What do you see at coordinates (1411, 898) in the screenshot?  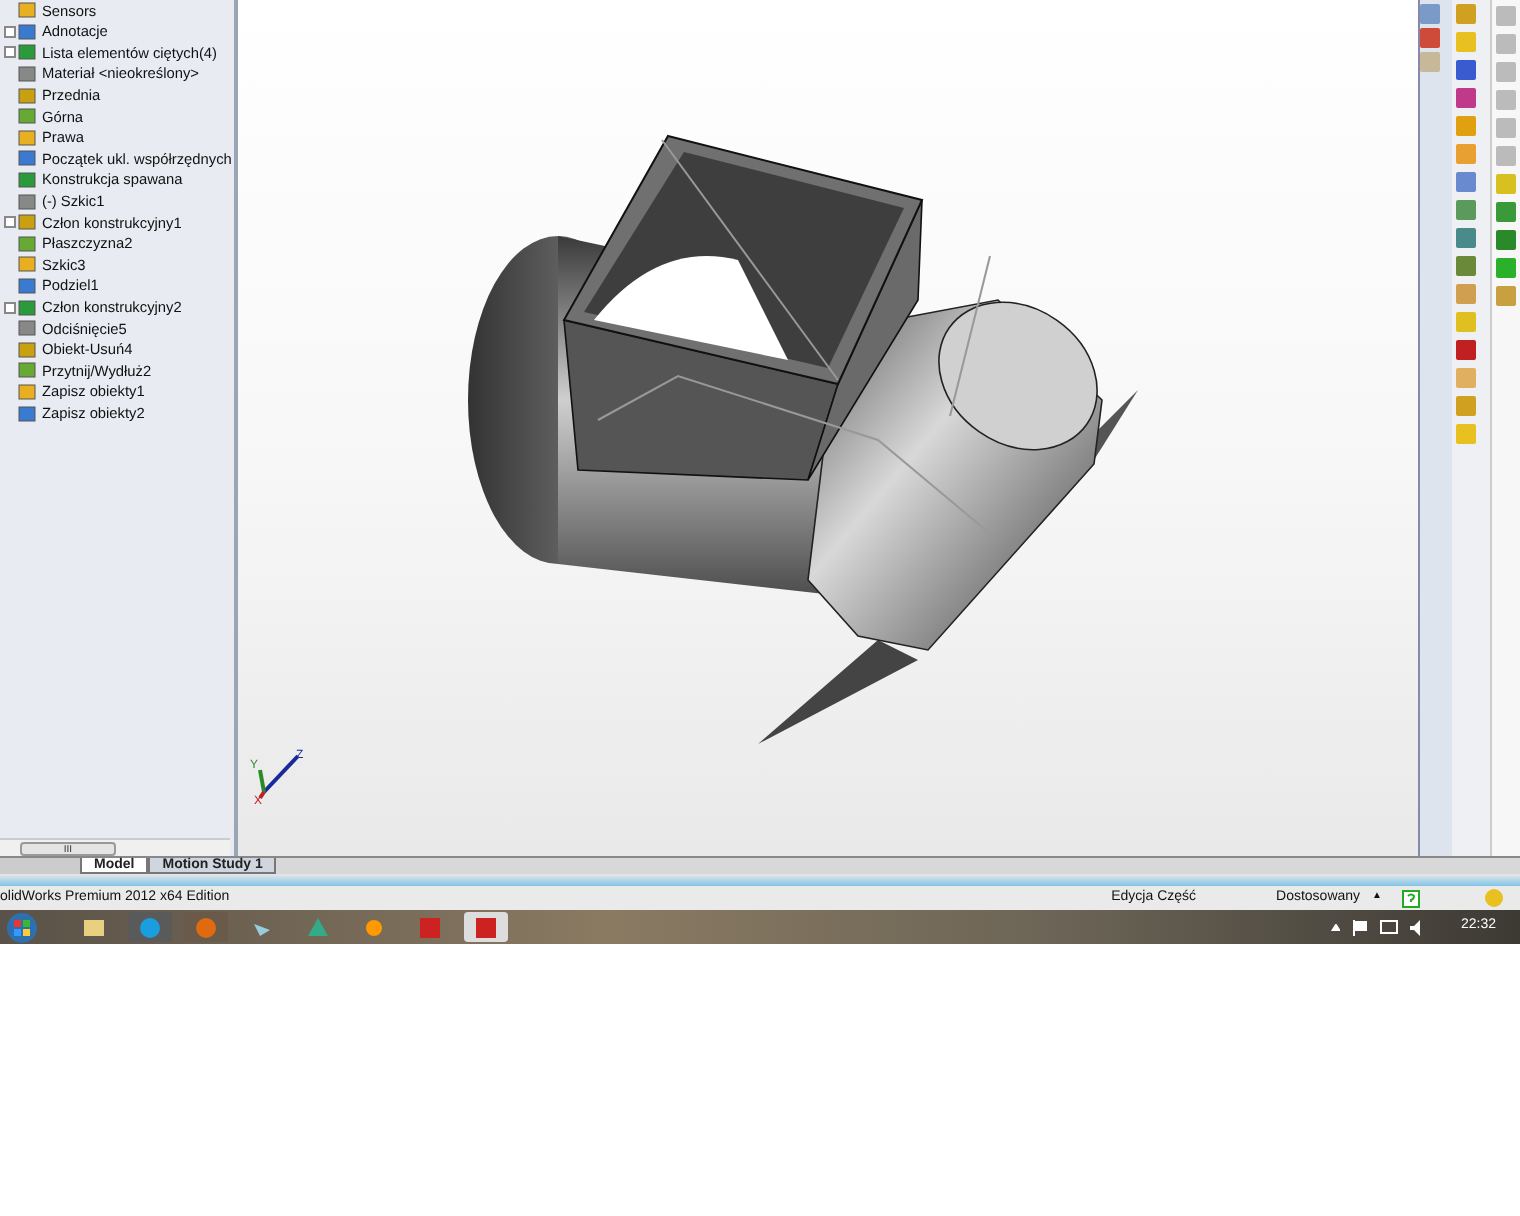 I see `help-icon` at bounding box center [1411, 898].